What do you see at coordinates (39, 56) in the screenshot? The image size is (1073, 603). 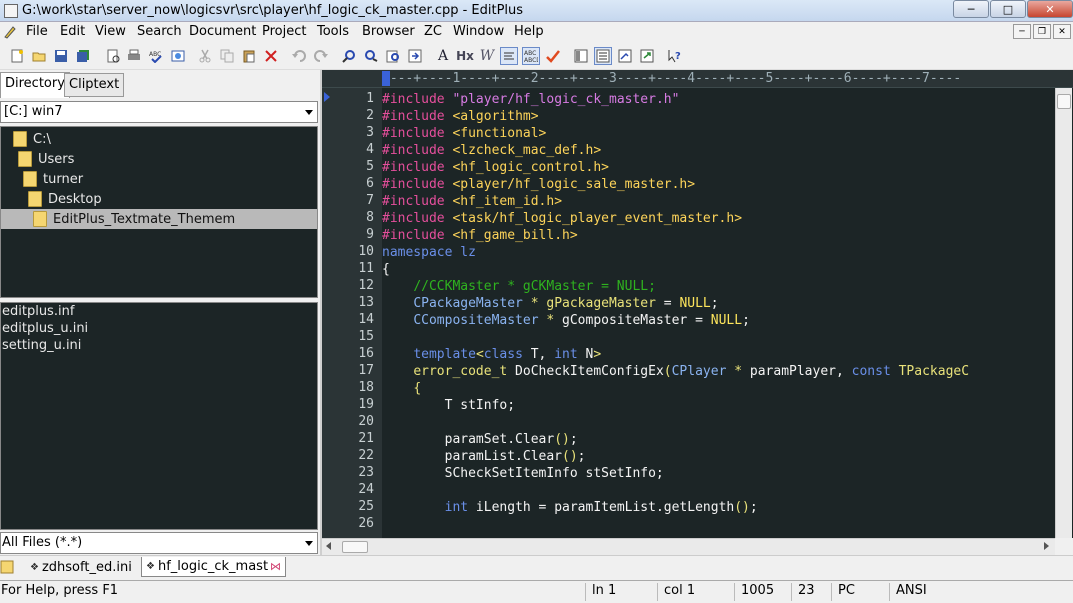 I see `open-button` at bounding box center [39, 56].